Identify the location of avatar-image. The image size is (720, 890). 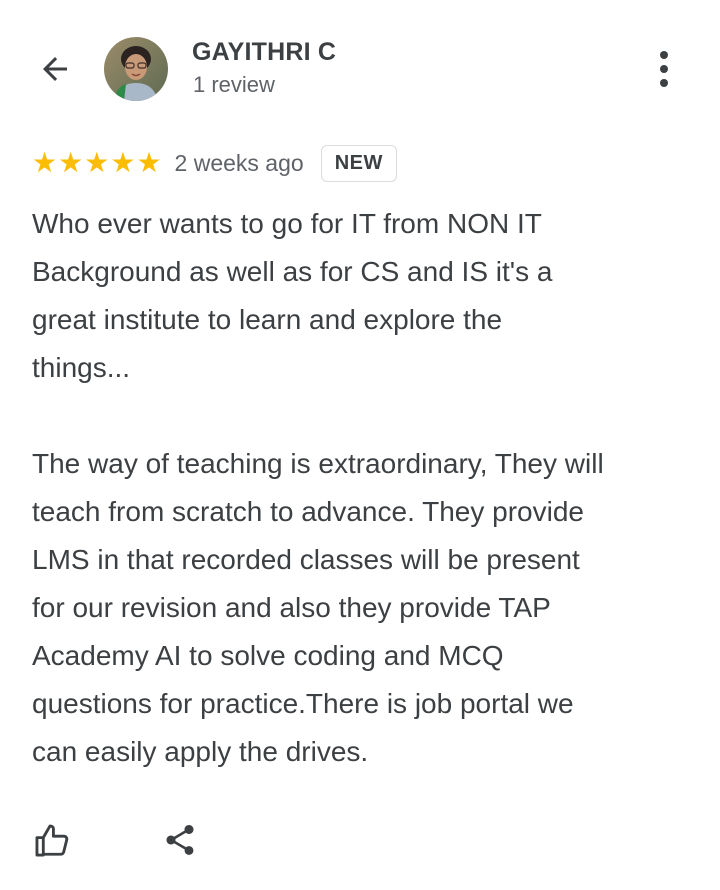
(136, 69).